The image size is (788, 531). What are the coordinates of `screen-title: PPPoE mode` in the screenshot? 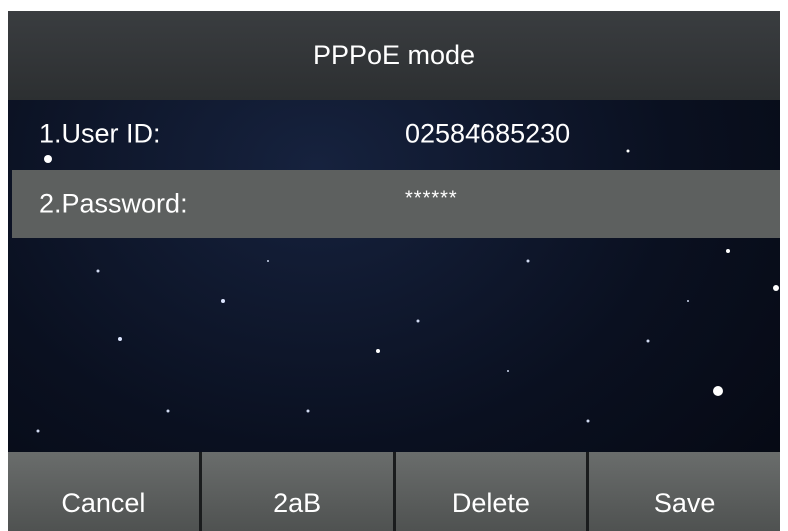 It's located at (394, 55).